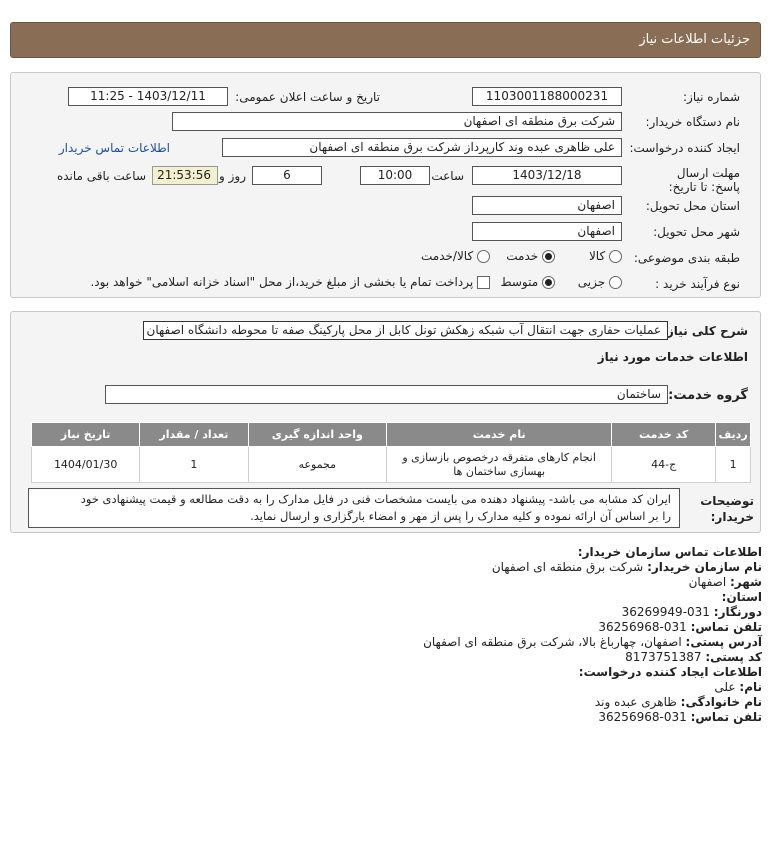  I want to click on col-quantity: تعداد / مقدار, so click(194, 434).